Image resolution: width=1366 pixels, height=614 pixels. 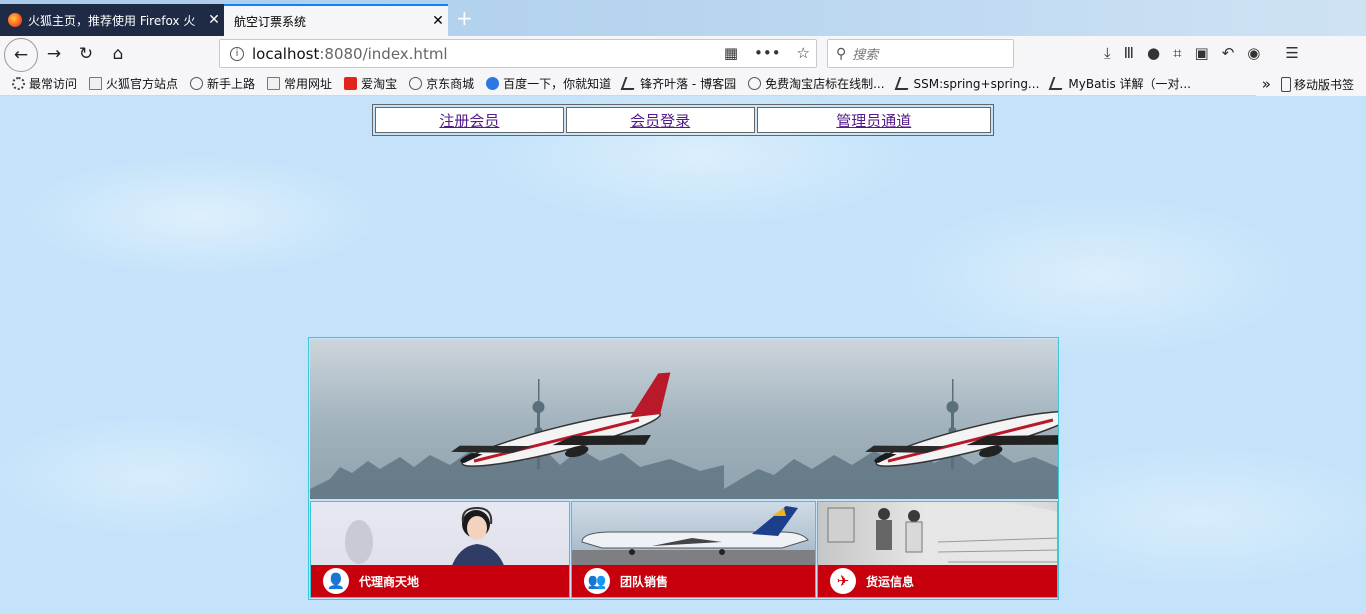 I want to click on reload-button: ↻, so click(x=86, y=54).